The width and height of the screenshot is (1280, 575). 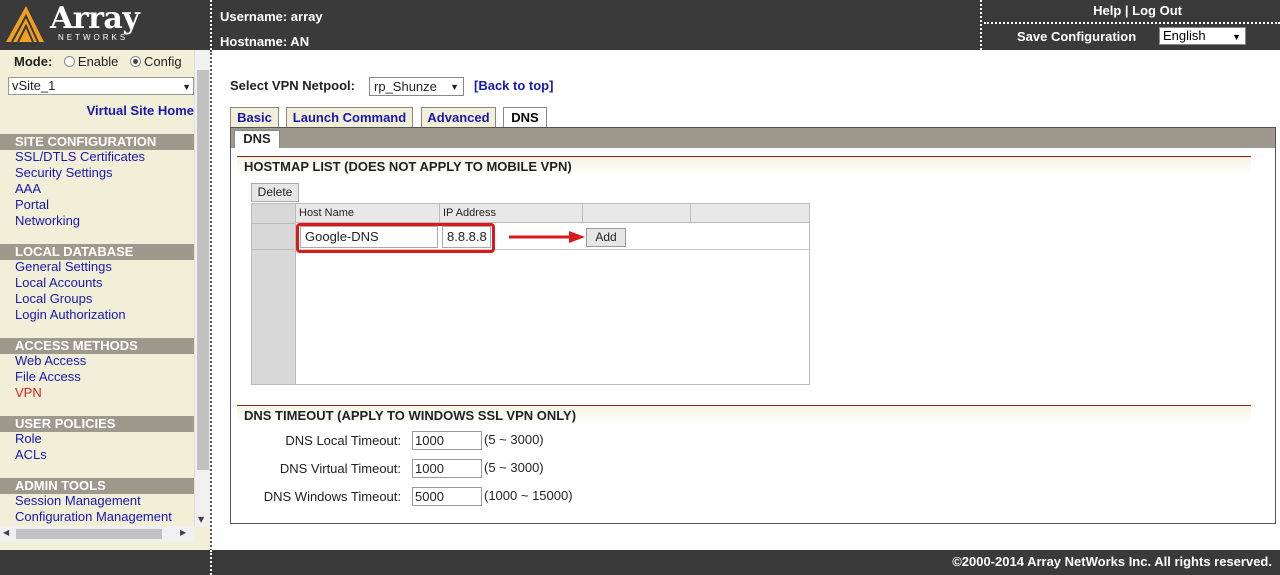 I want to click on header-divider, so click(x=211, y=25).